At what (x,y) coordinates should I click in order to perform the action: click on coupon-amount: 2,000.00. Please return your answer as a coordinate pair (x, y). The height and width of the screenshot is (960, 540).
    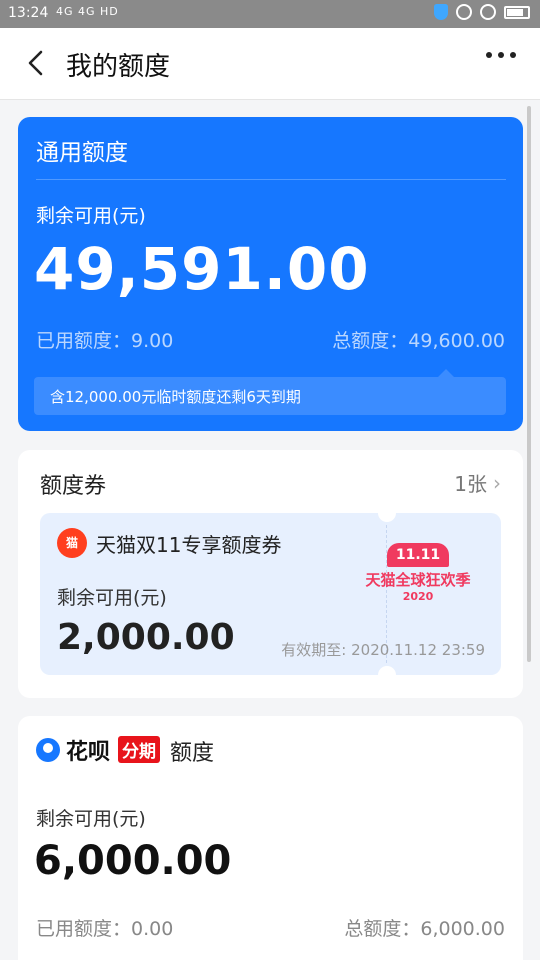
    Looking at the image, I should click on (146, 637).